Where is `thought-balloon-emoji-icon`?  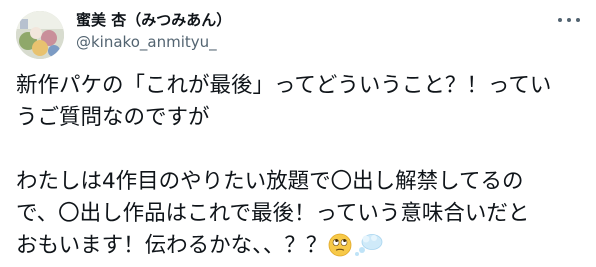
thought-balloon-emoji-icon is located at coordinates (368, 250).